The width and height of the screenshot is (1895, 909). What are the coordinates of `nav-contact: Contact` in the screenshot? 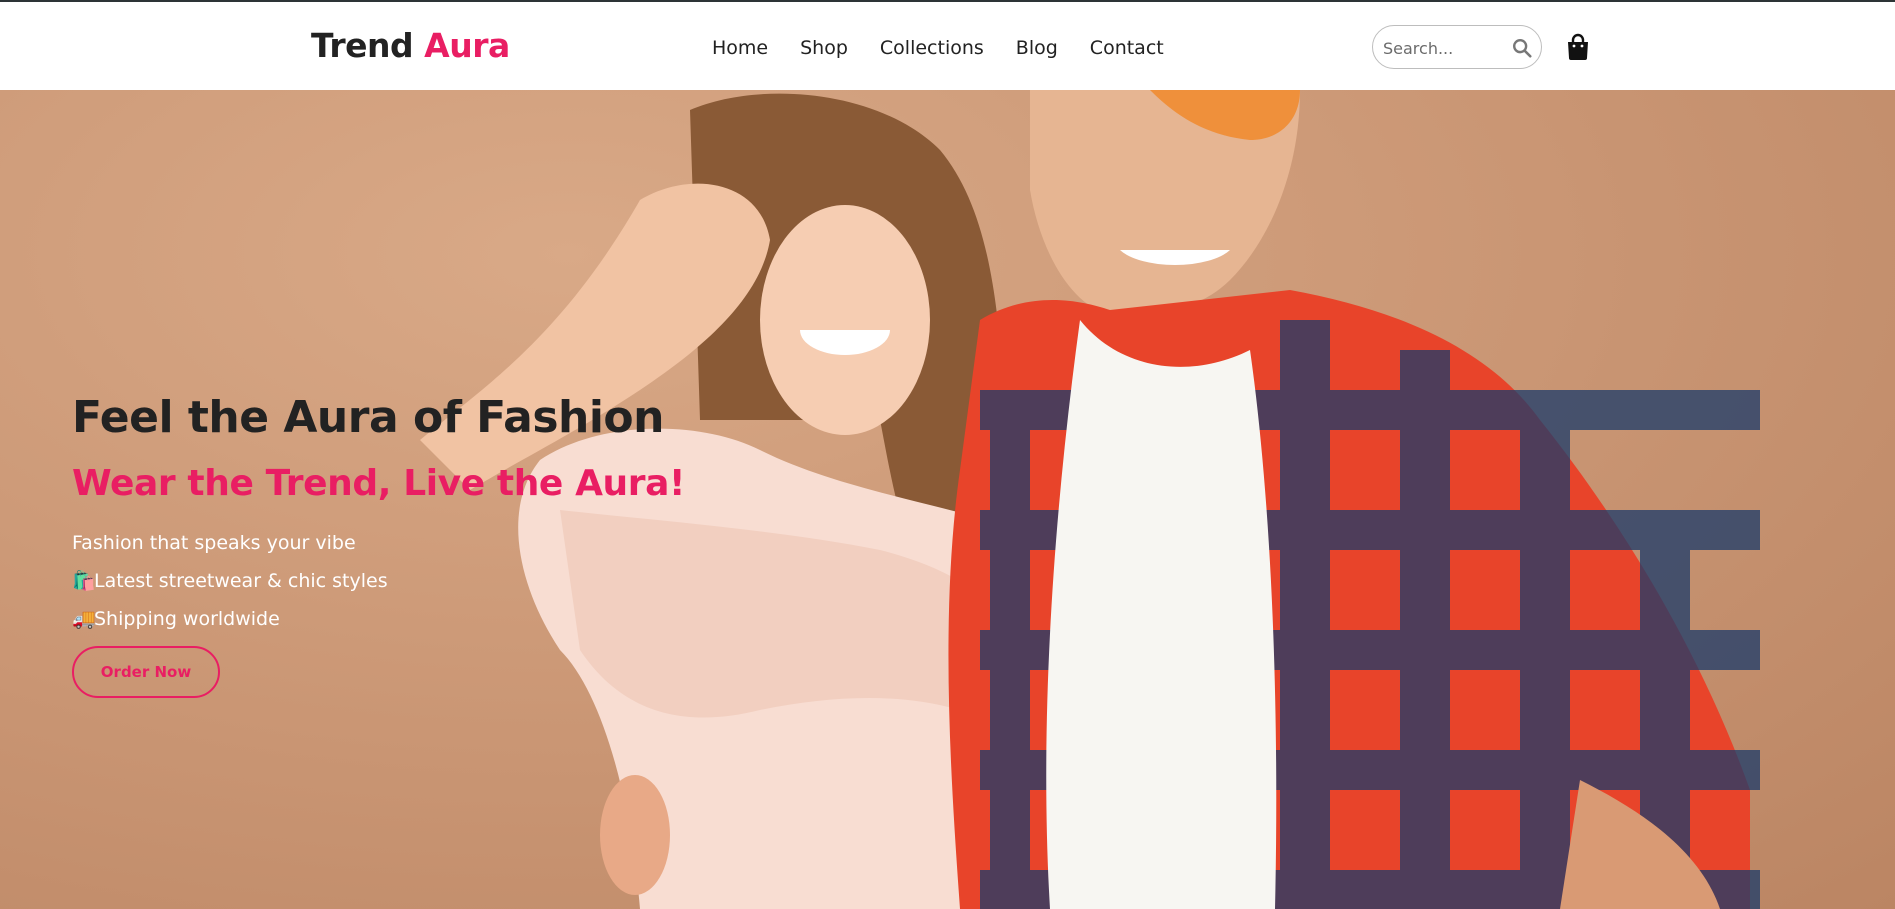 It's located at (1127, 48).